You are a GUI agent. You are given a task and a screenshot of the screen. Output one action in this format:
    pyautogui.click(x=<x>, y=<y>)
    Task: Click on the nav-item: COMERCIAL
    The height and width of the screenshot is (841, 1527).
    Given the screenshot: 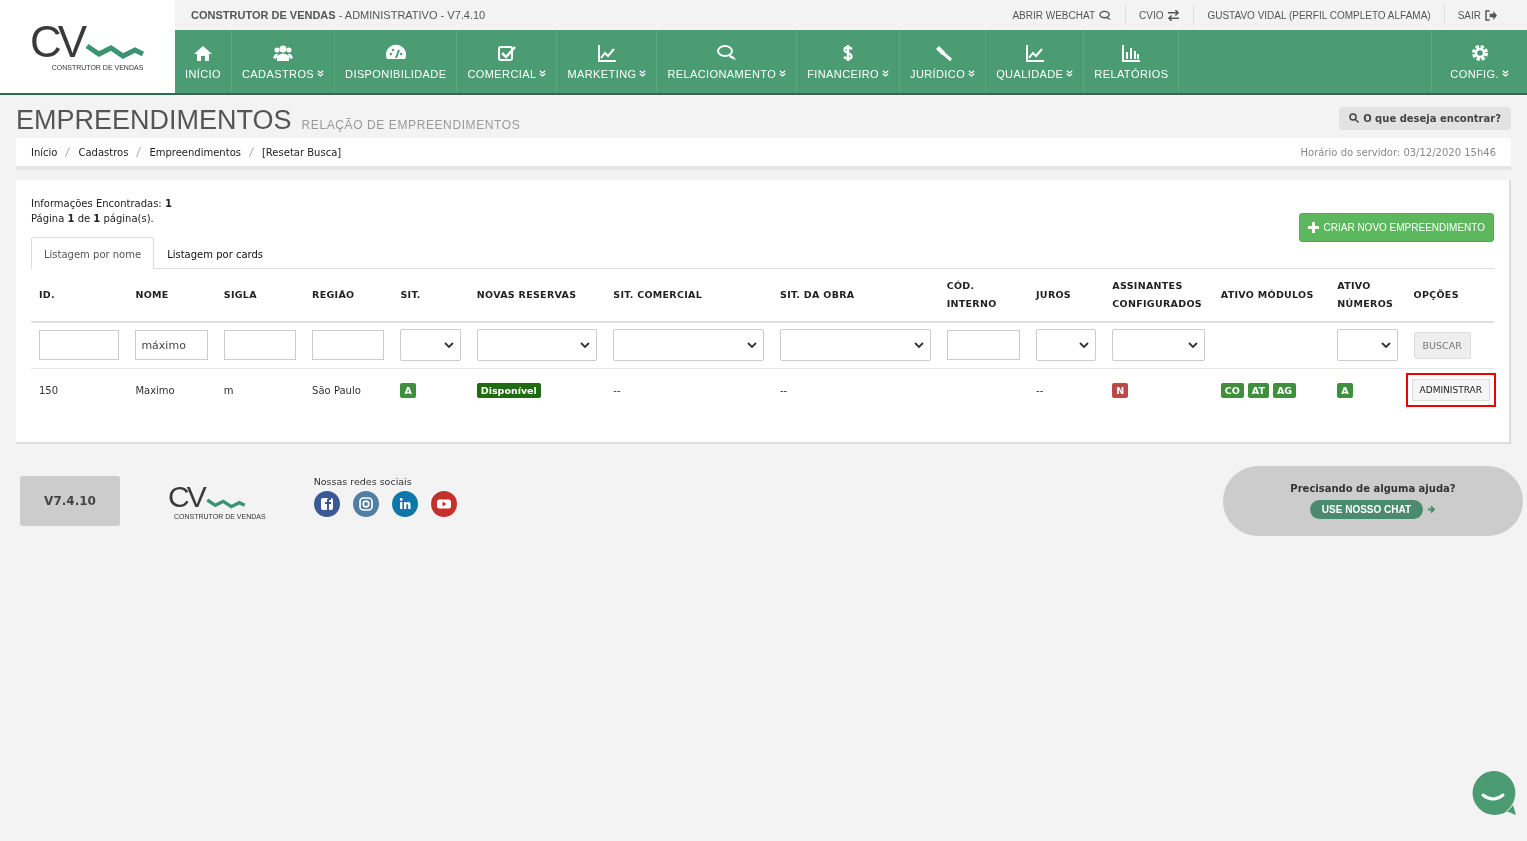 What is the action you would take?
    pyautogui.click(x=507, y=61)
    